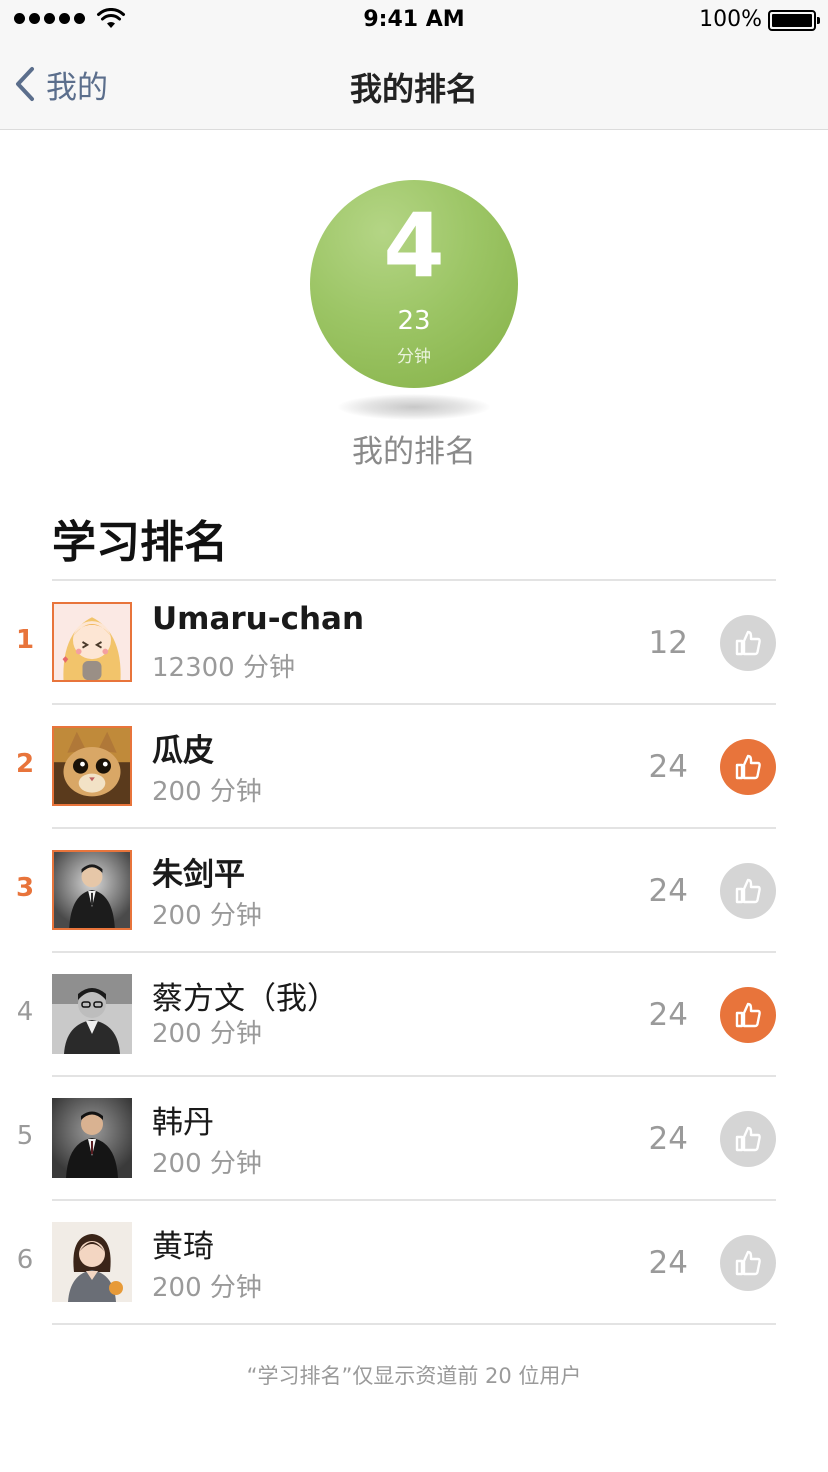 This screenshot has width=828, height=1472. I want to click on my-rank-badge: 4 23 分钟, so click(414, 284).